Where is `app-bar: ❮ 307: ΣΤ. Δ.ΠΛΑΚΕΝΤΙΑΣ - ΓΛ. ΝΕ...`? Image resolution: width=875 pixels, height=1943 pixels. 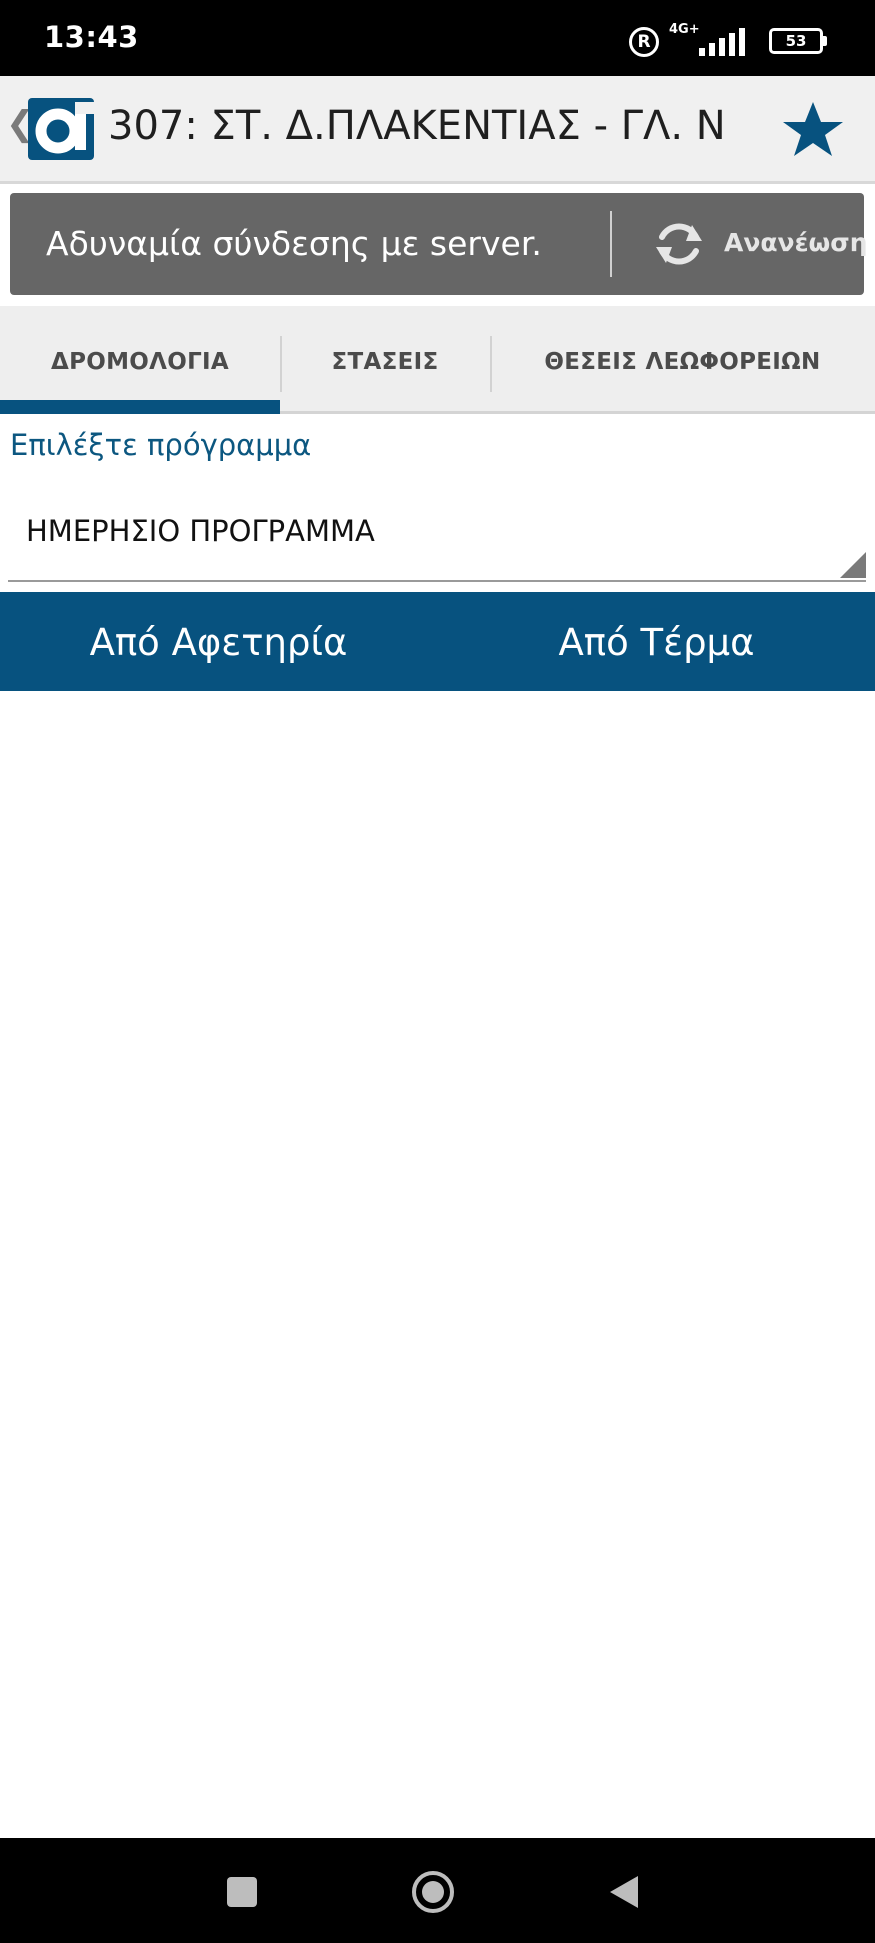
app-bar: ❮ 307: ΣΤ. Δ.ΠΛΑΚΕΝΤΙΑΣ - ΓΛ. ΝΕ... is located at coordinates (437, 130).